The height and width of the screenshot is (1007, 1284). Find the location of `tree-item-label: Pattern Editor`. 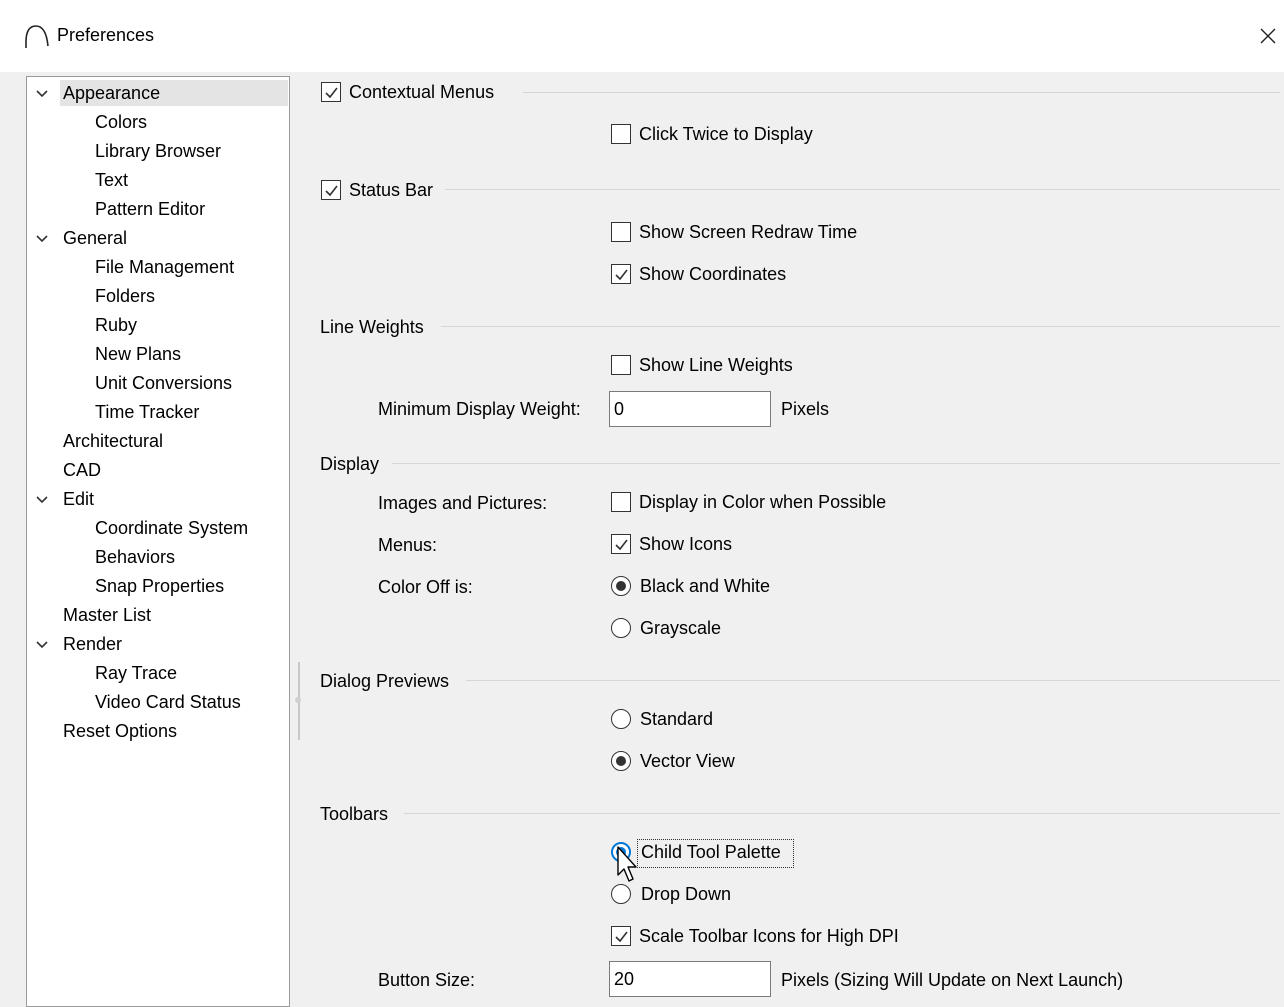

tree-item-label: Pattern Editor is located at coordinates (150, 209).